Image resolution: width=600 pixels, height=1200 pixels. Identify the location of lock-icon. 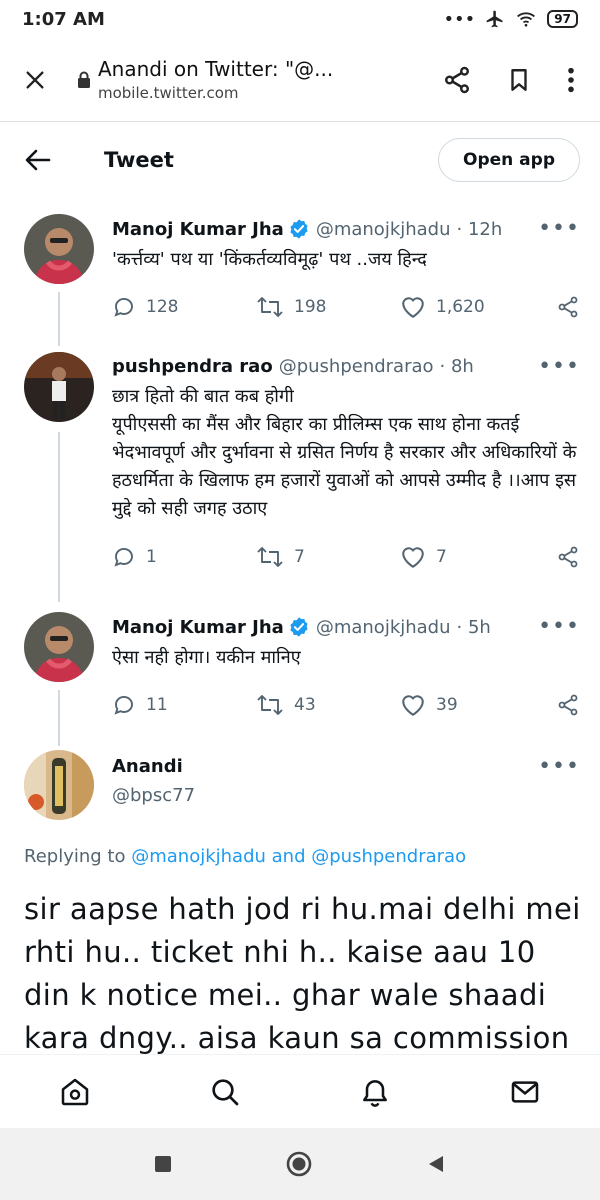
(84, 80).